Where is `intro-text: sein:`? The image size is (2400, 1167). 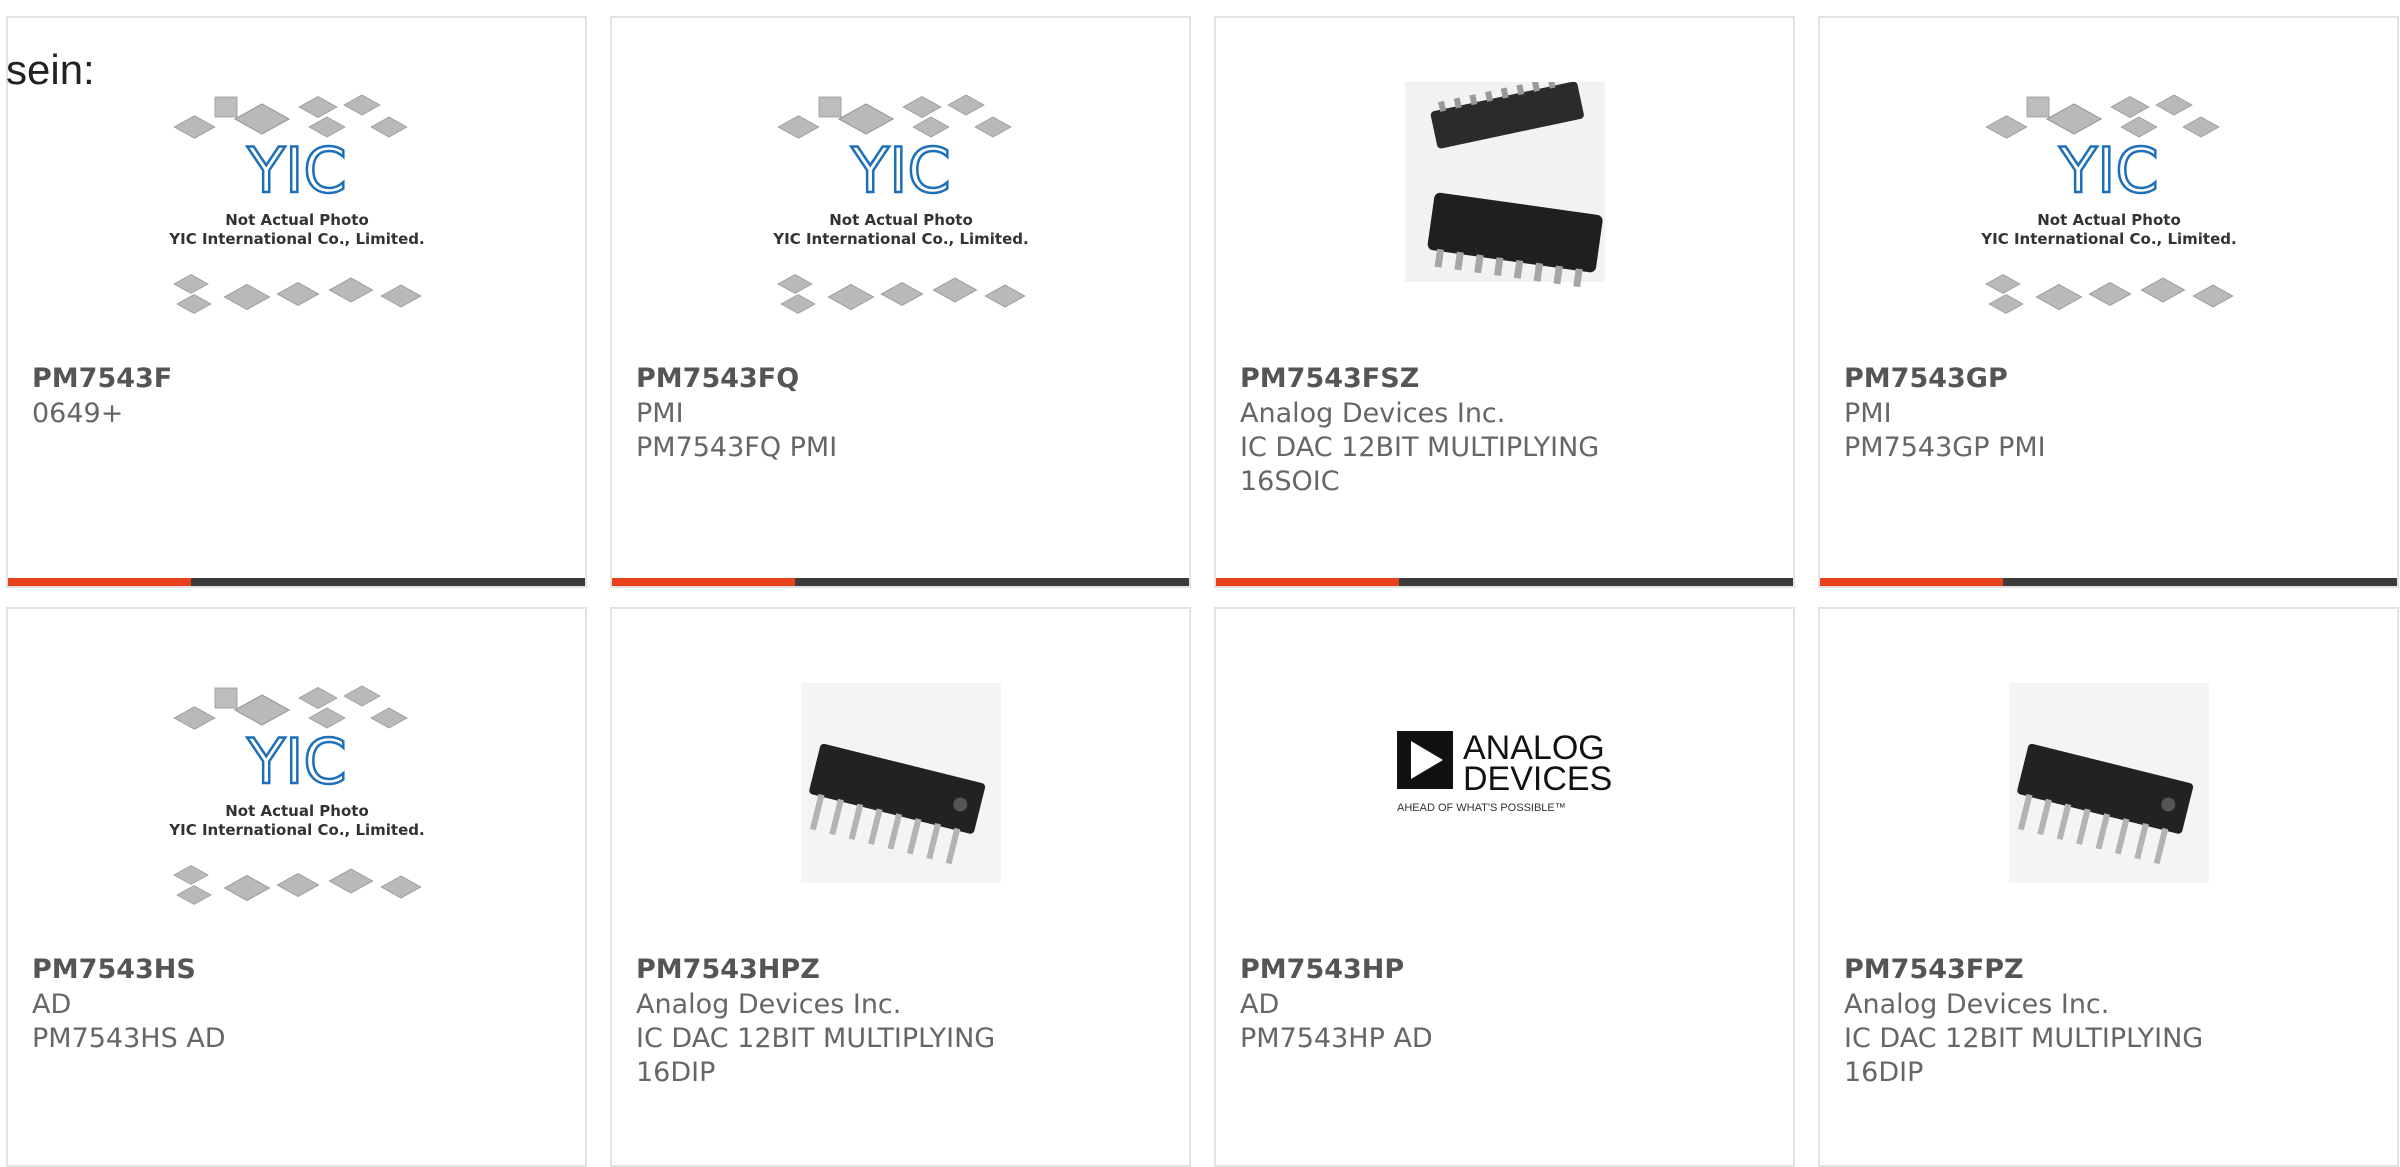
intro-text: sein: is located at coordinates (50, 69).